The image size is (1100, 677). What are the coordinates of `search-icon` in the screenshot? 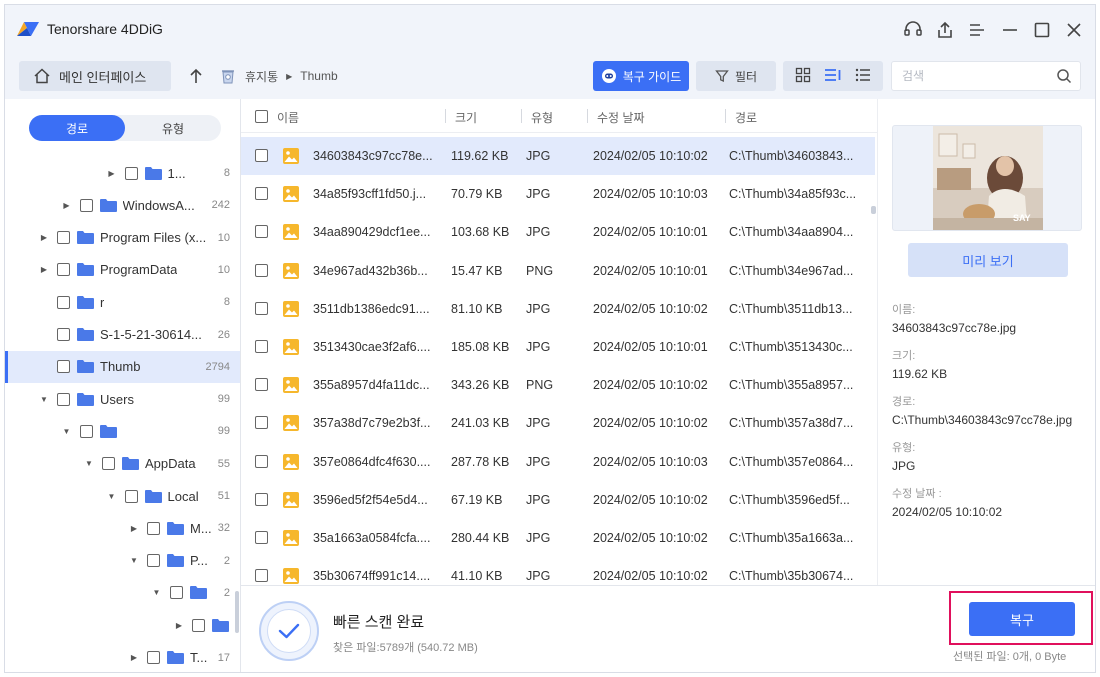 It's located at (1064, 76).